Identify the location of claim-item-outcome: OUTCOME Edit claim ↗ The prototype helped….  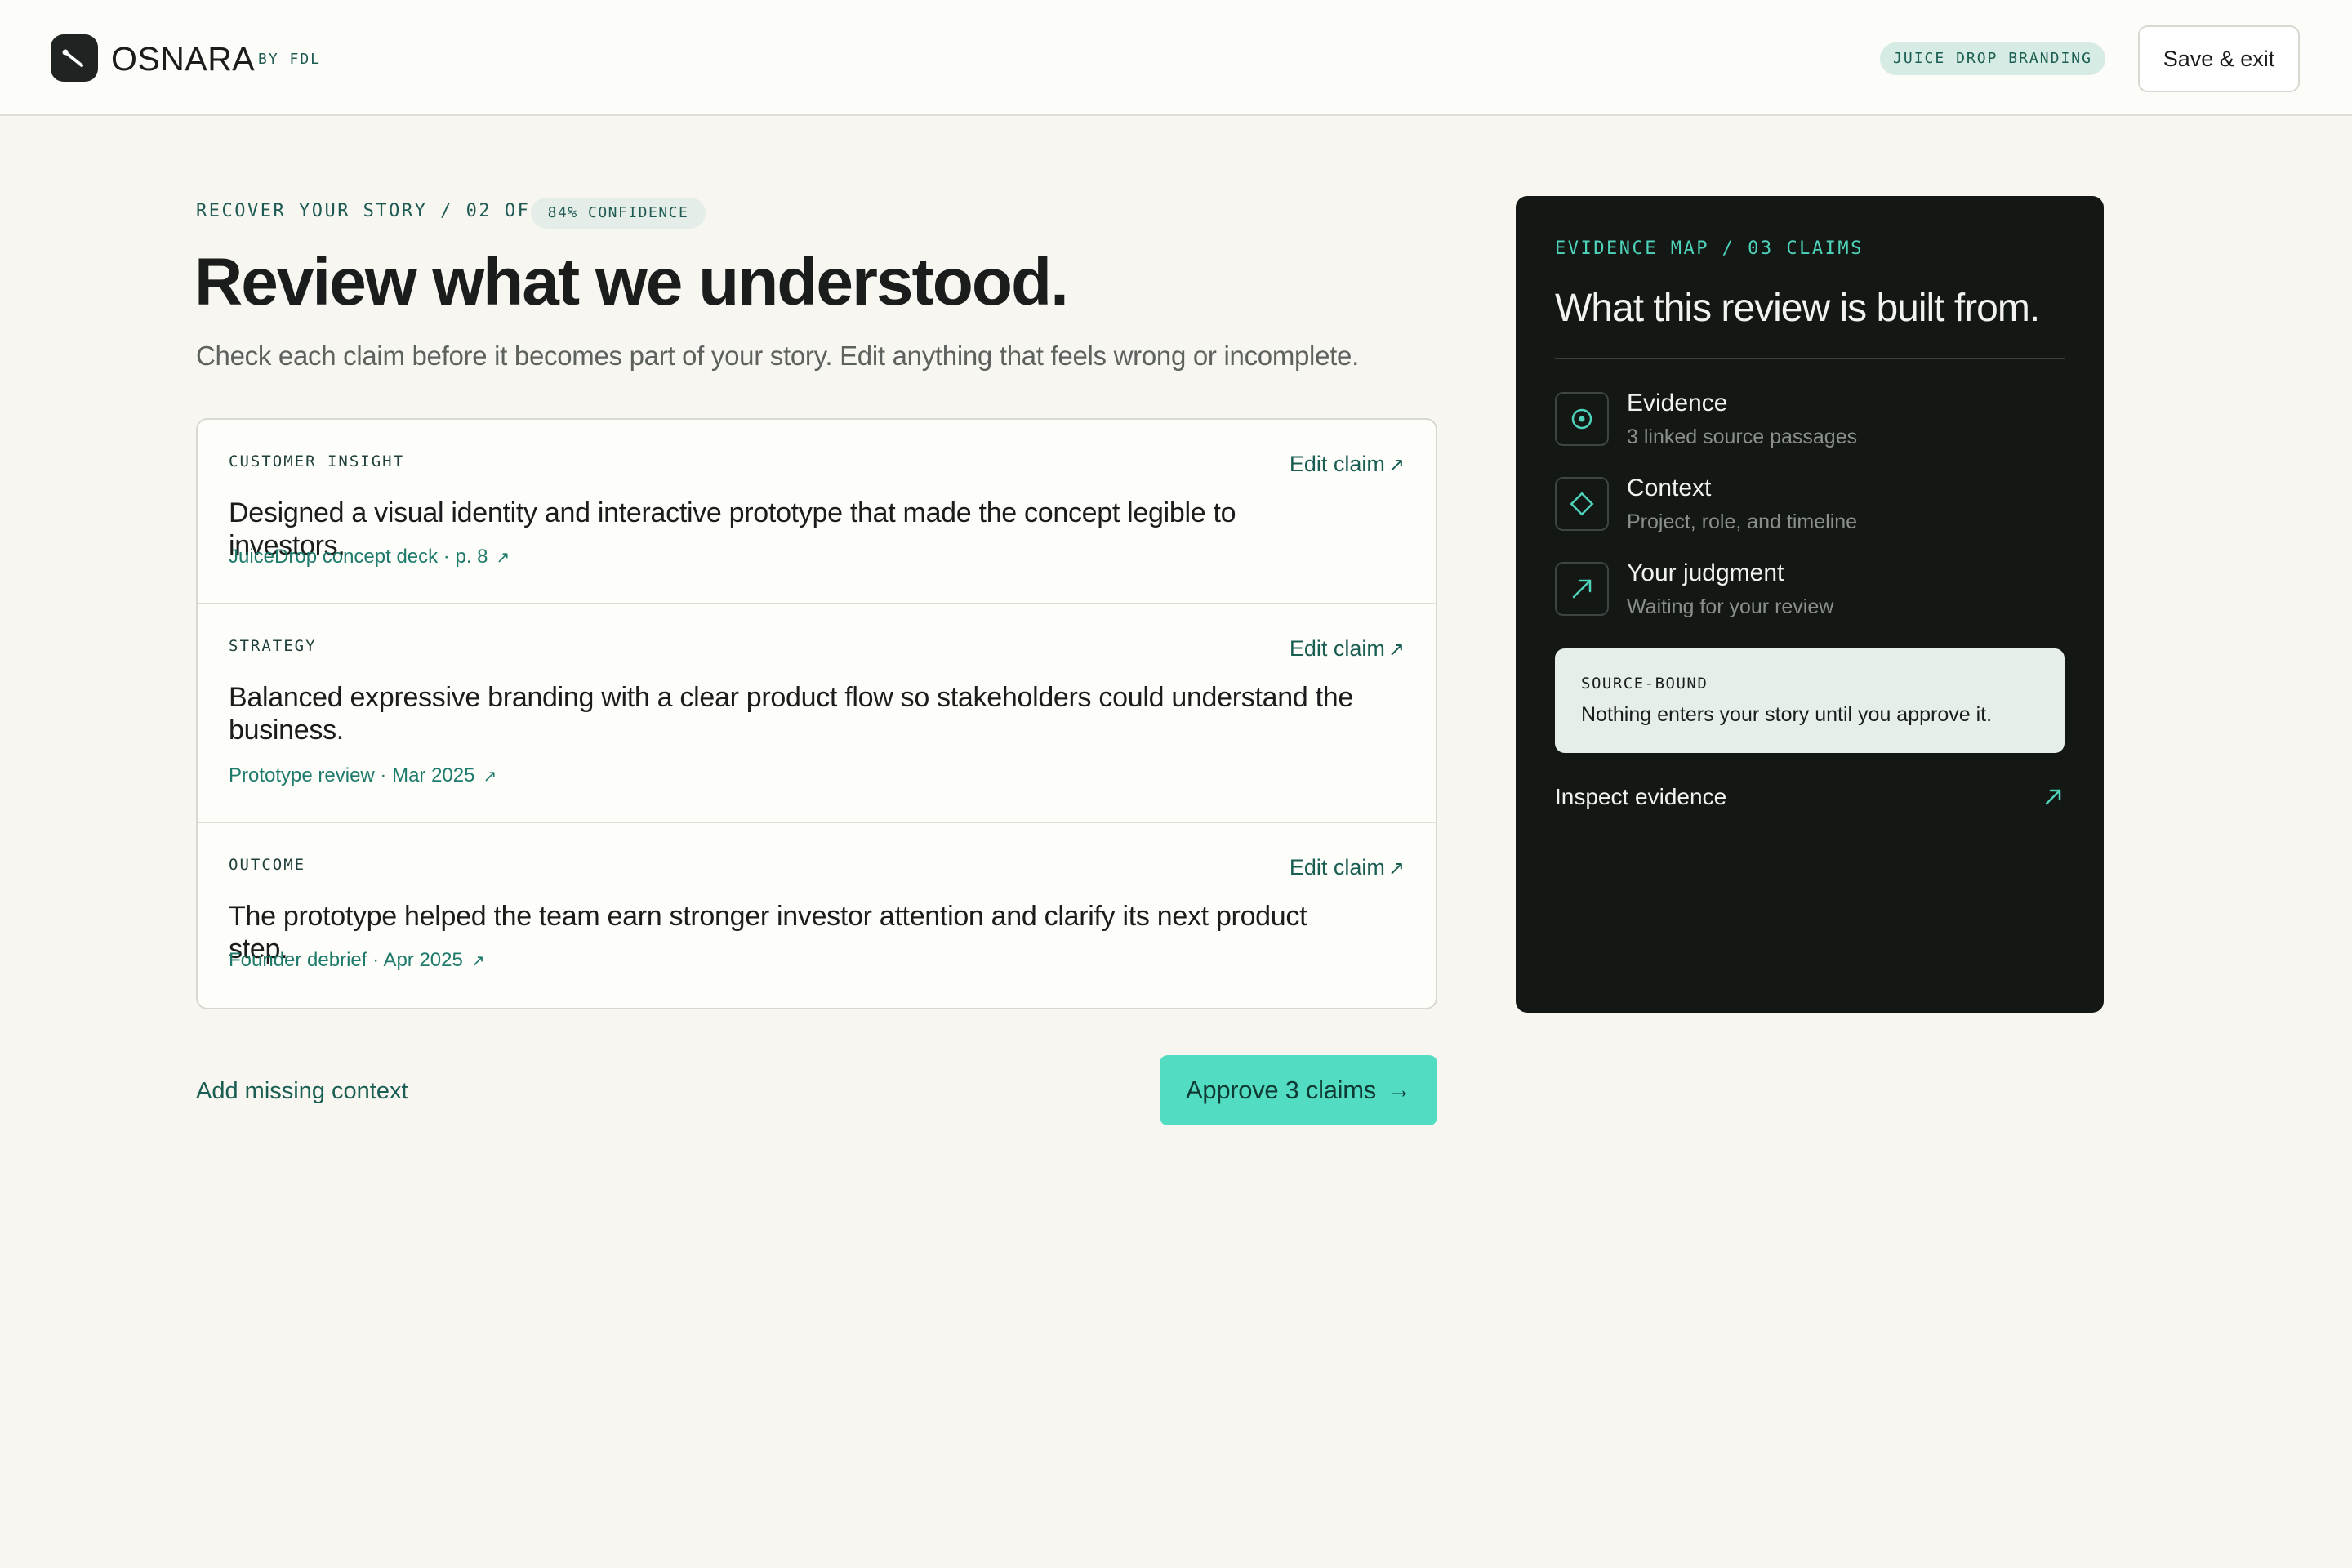
(817, 915).